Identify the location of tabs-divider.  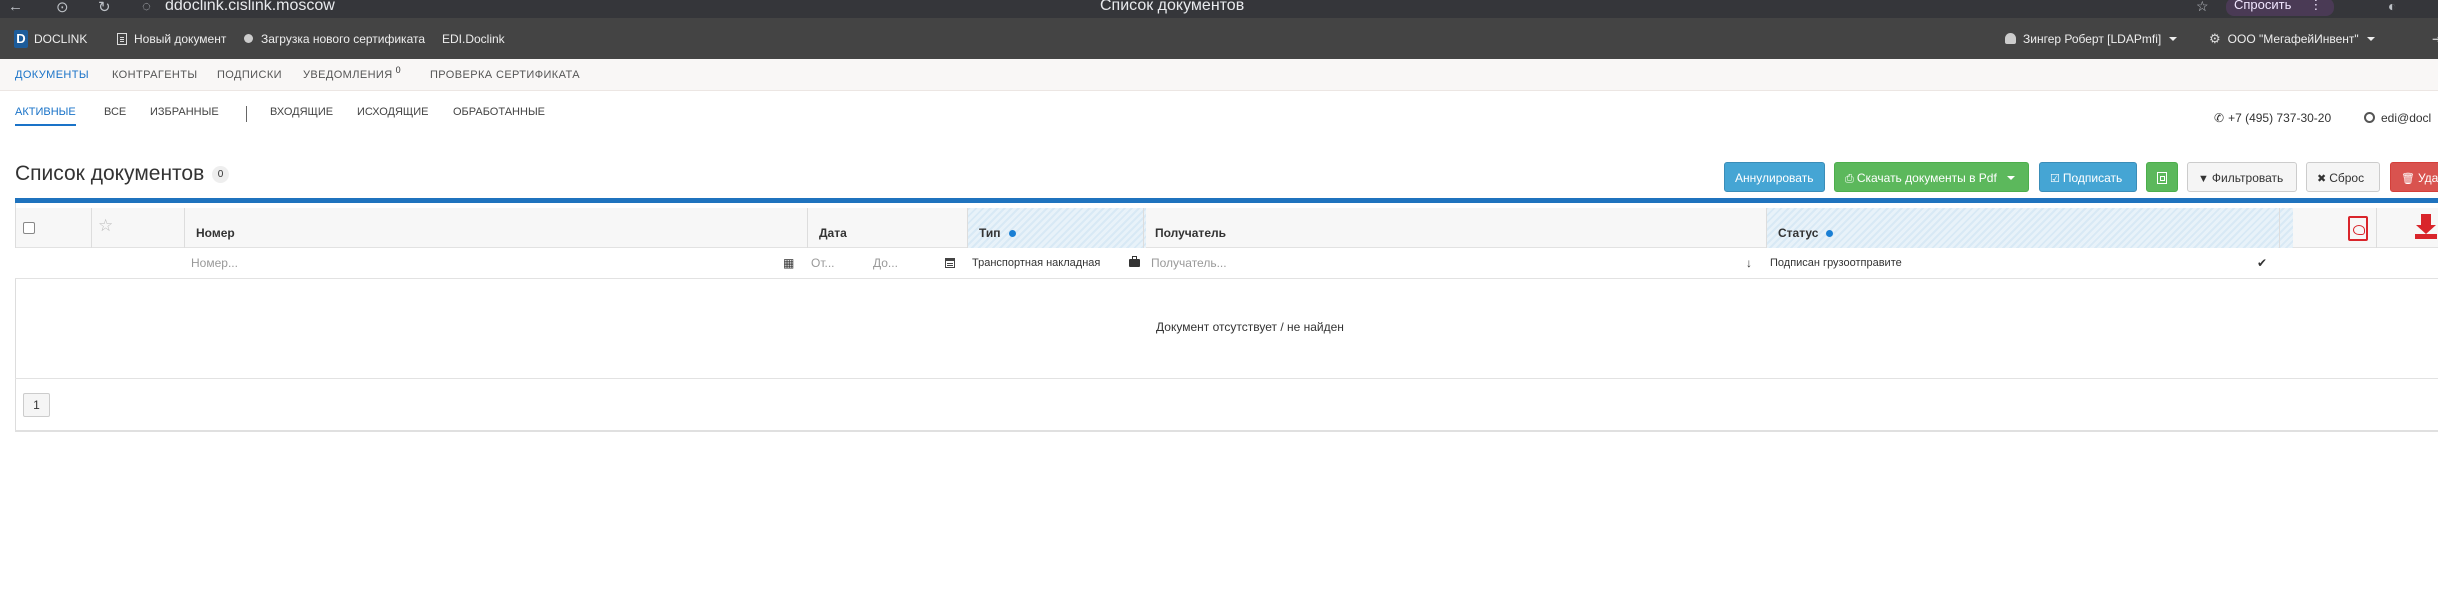
(246, 114).